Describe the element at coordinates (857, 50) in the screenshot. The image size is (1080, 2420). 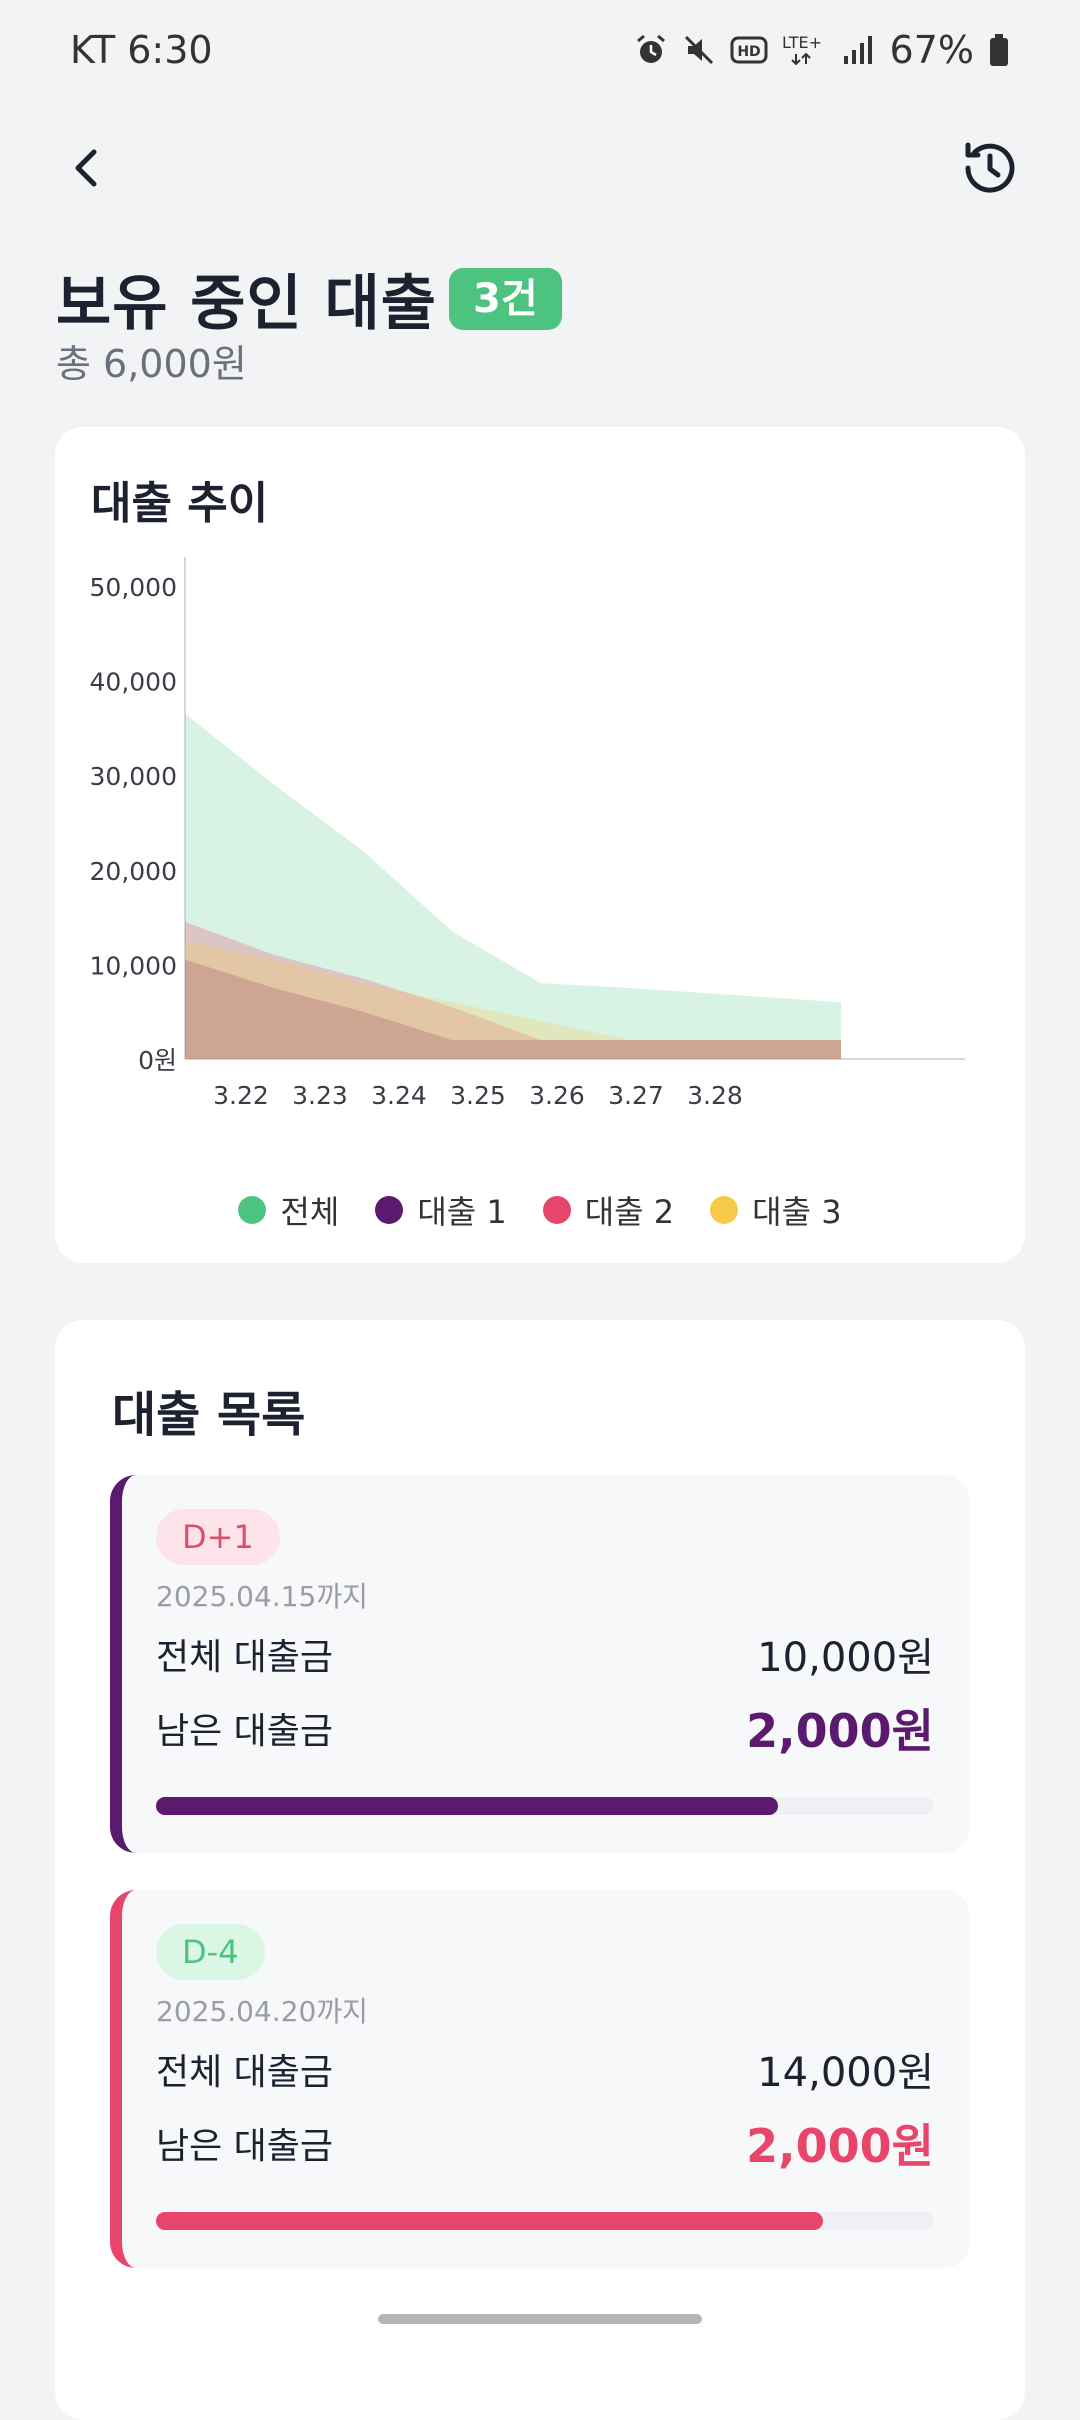
I see `signal-icon` at that location.